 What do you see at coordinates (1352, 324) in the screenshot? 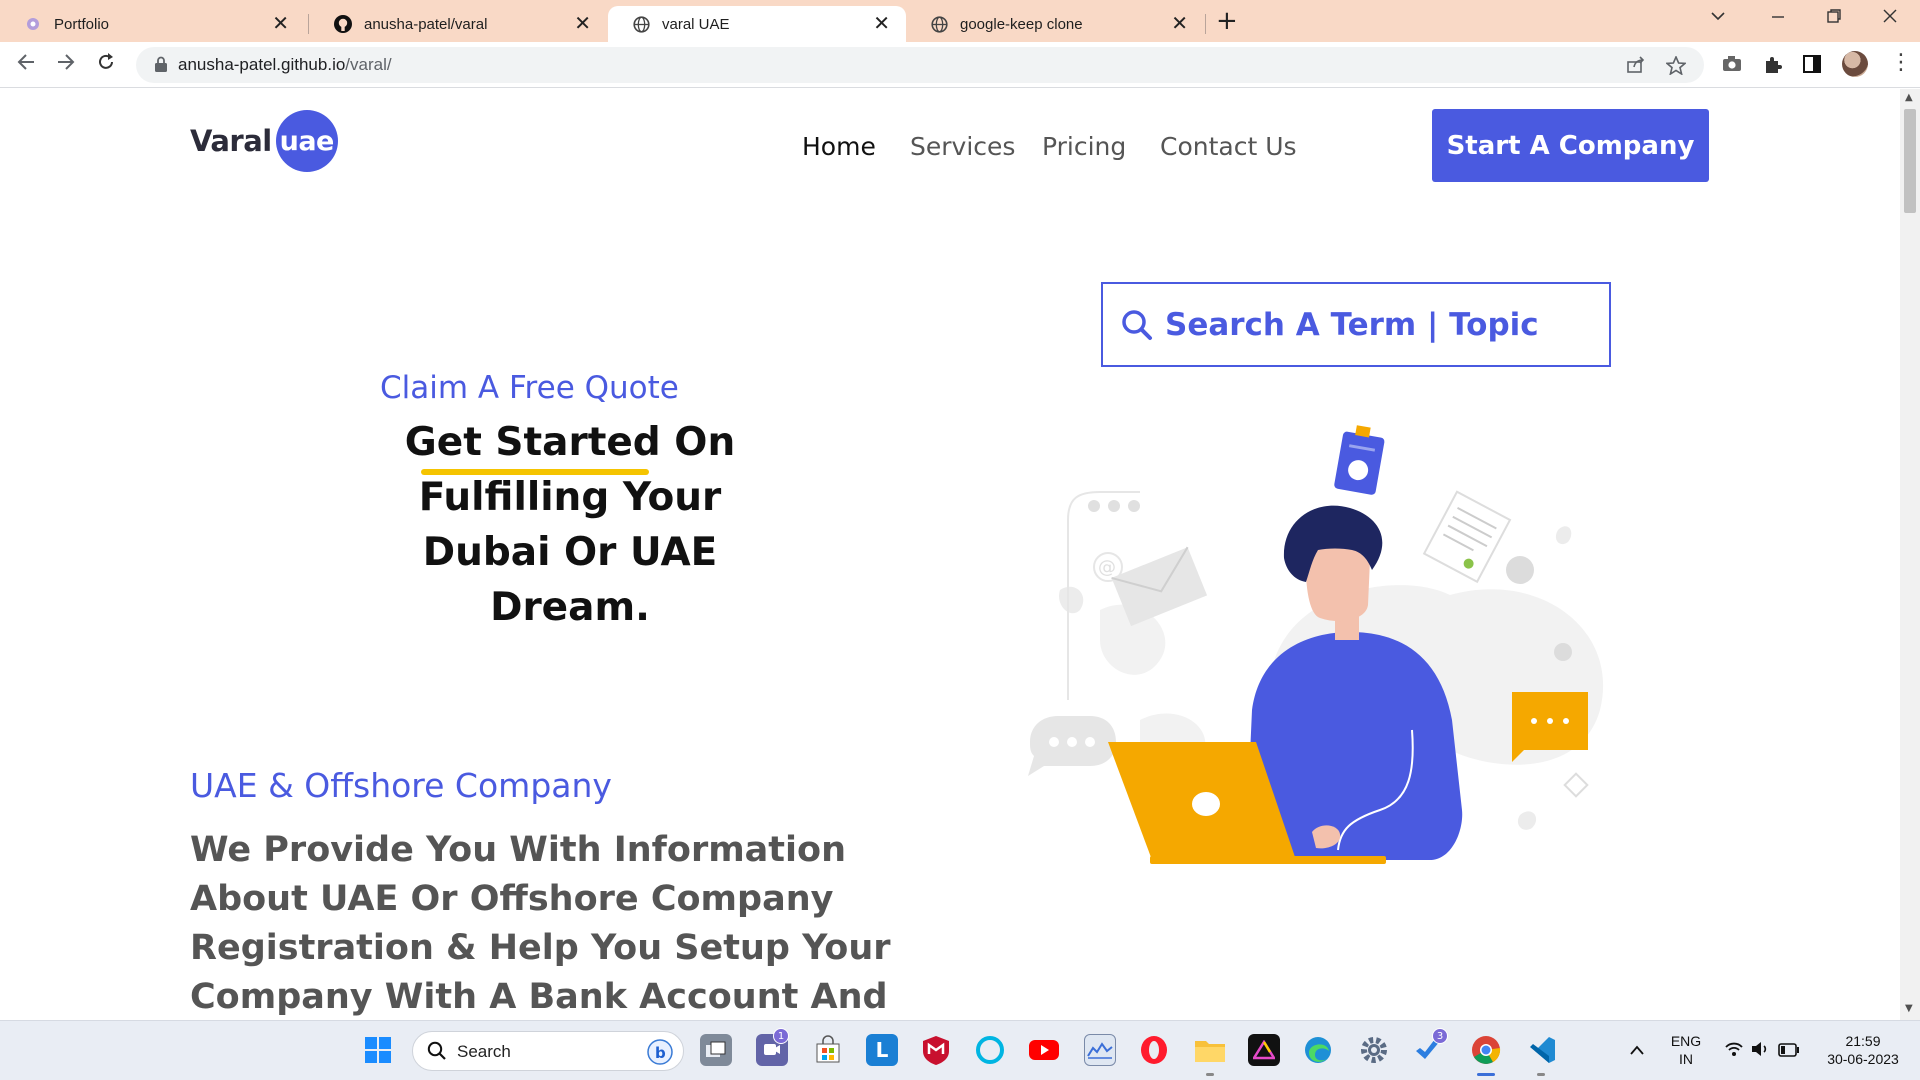
I see `search-placeholder: Search A Term | Topic` at bounding box center [1352, 324].